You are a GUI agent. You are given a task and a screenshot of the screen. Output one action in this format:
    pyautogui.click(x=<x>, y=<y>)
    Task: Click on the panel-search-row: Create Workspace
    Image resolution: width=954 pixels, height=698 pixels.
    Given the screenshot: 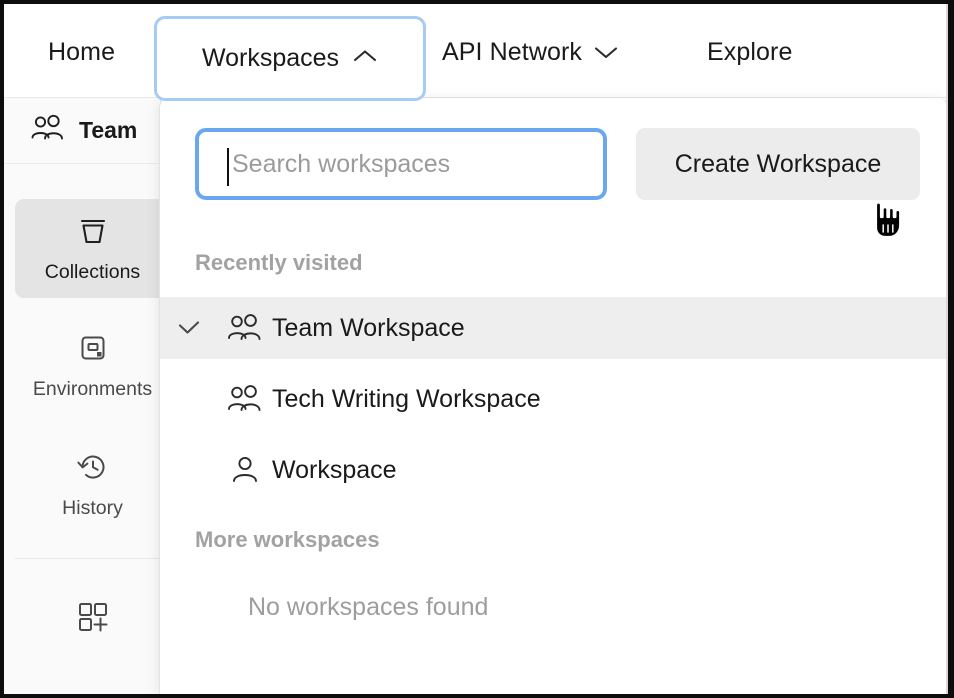 What is the action you would take?
    pyautogui.click(x=553, y=164)
    